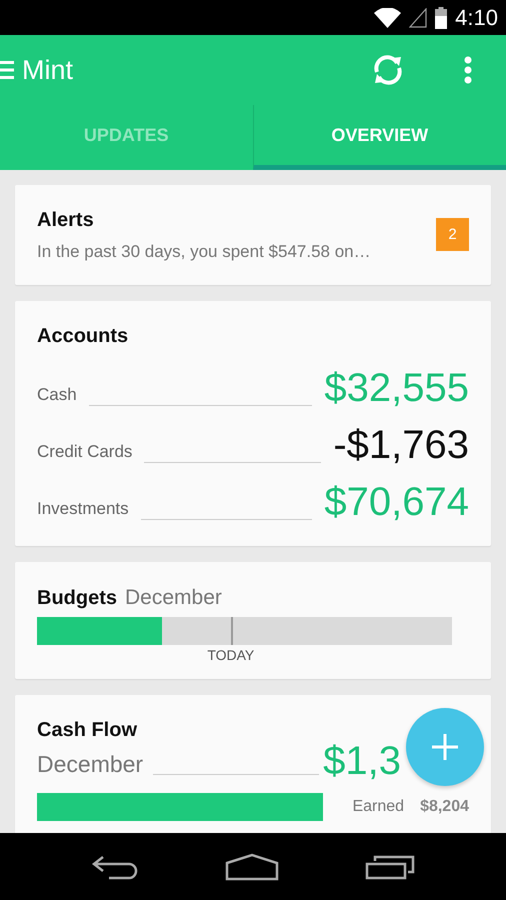 Image resolution: width=506 pixels, height=900 pixels. I want to click on budgets-card: Budgets December TODAY, so click(253, 620).